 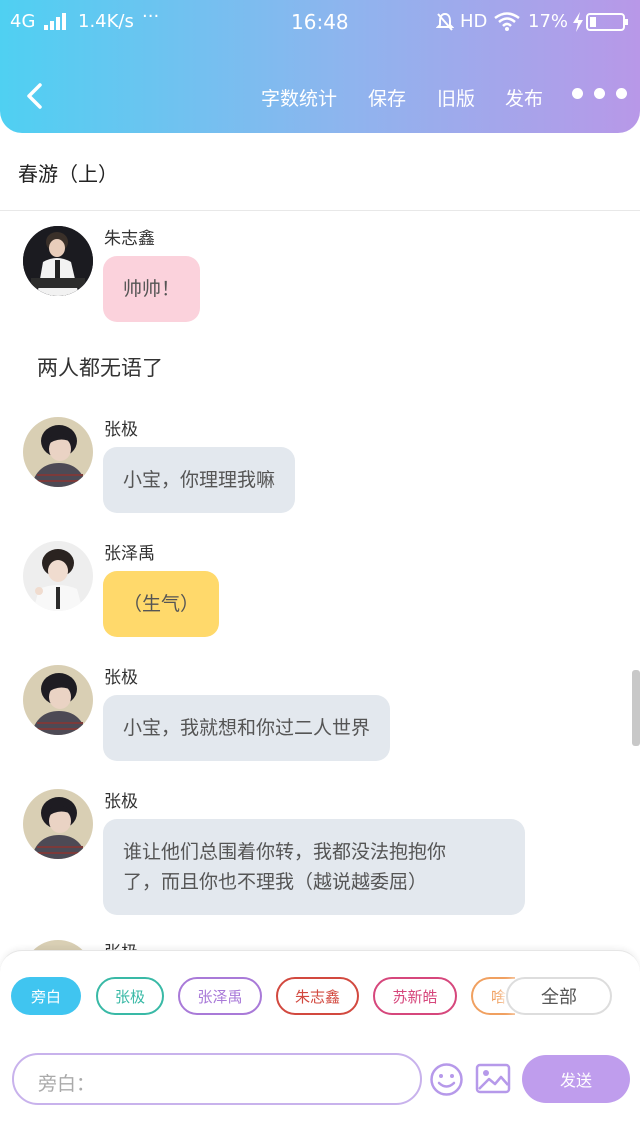 I want to click on message-line: 了，而且你也不理我（越说越委屈）, so click(x=275, y=882).